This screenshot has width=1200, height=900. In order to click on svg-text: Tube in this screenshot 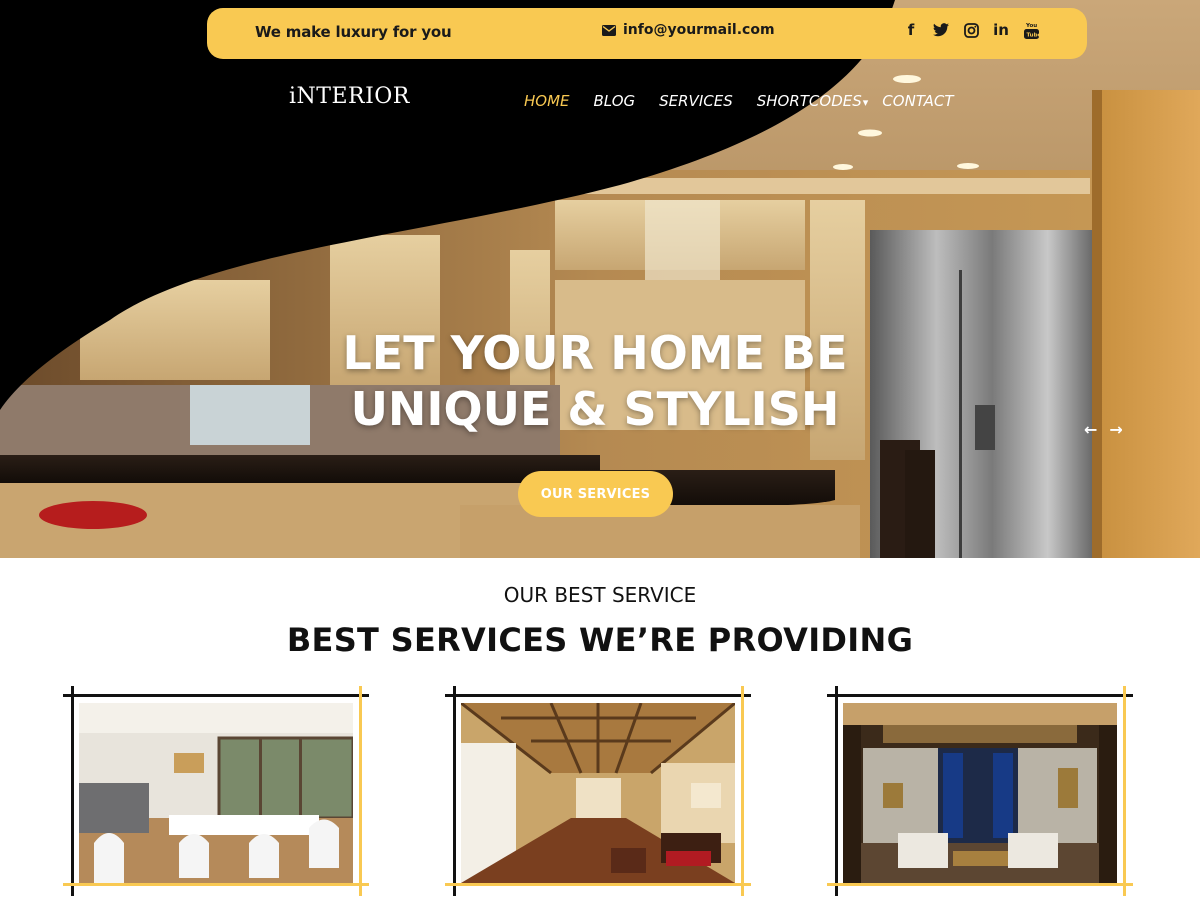, I will do `click(1032, 35)`.